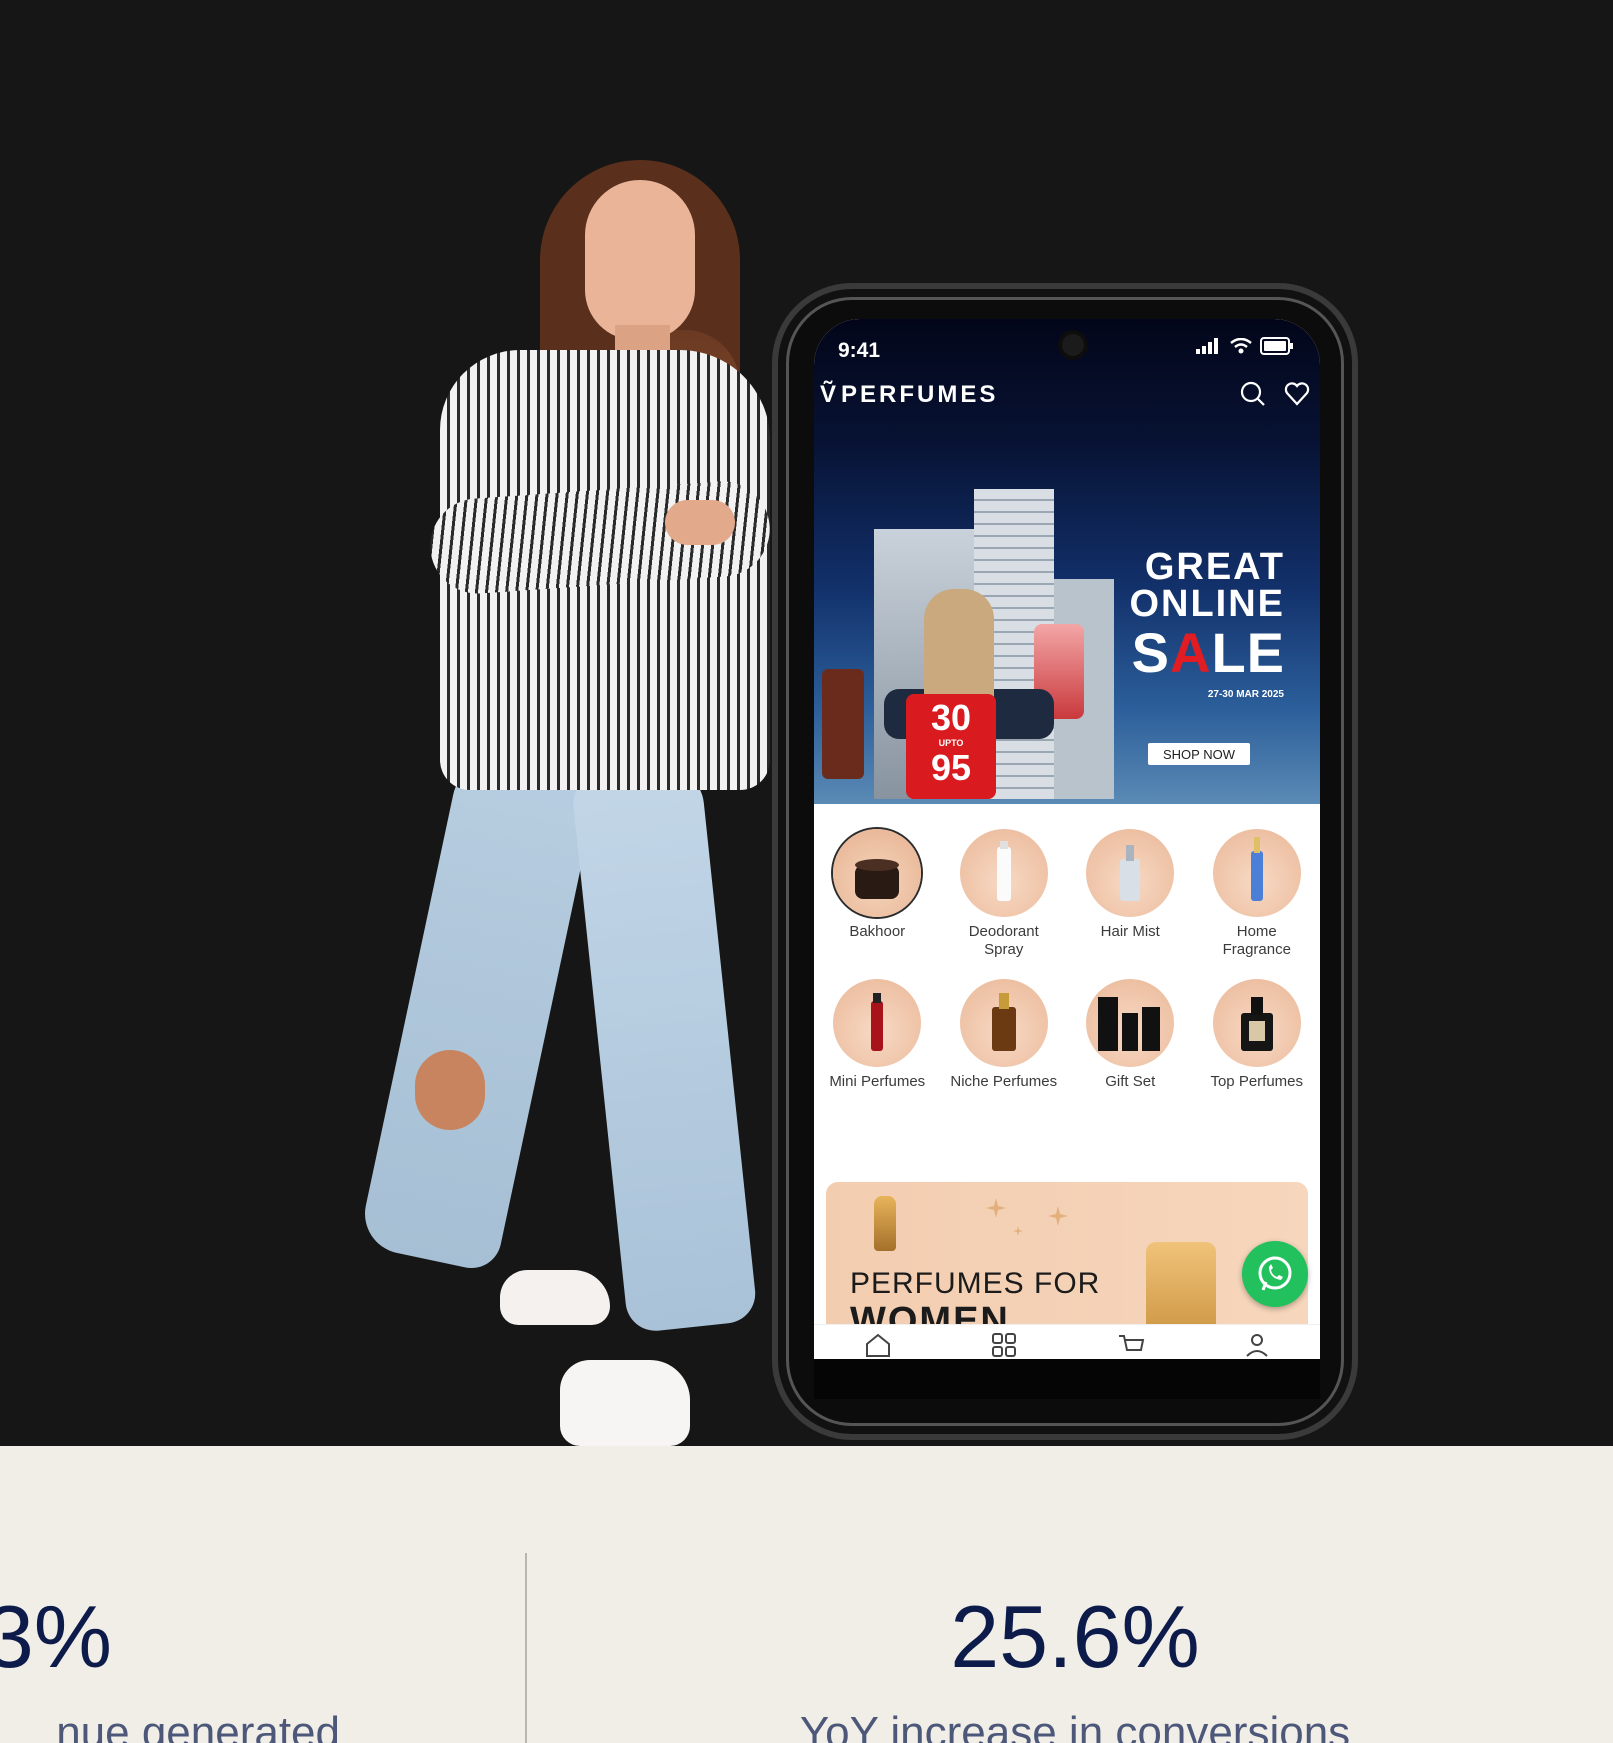 The width and height of the screenshot is (1613, 1743). What do you see at coordinates (1199, 754) in the screenshot?
I see `shop-now-button: SHOP NOW` at bounding box center [1199, 754].